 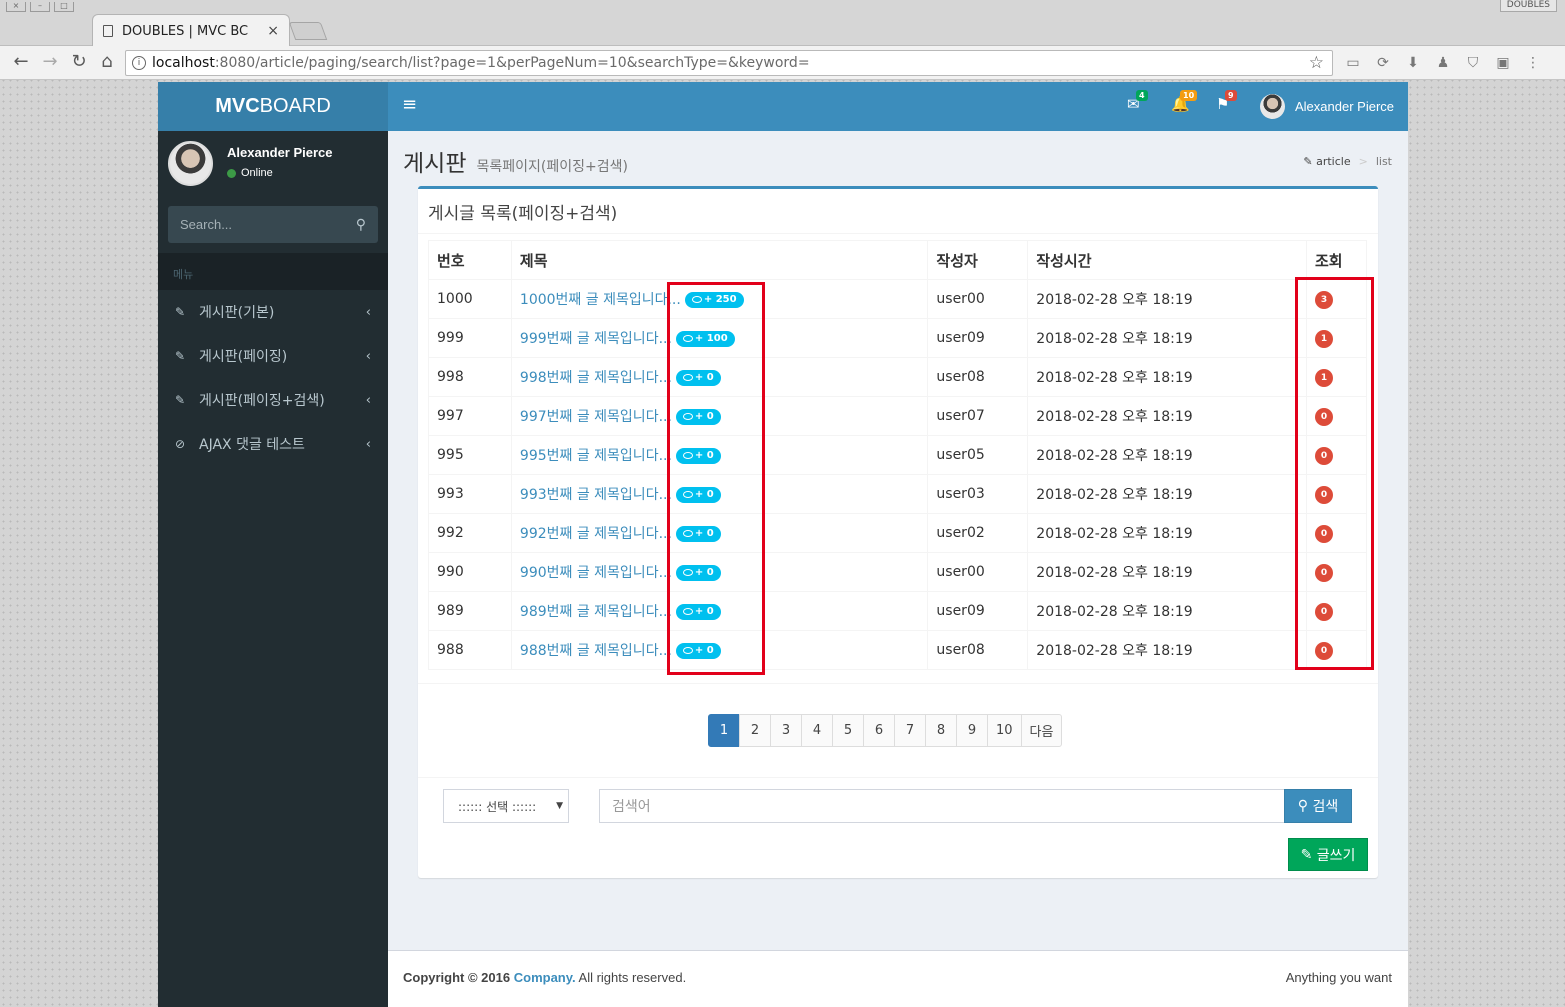 What do you see at coordinates (1326, 161) in the screenshot?
I see `breadcrumb-article: ✎ article` at bounding box center [1326, 161].